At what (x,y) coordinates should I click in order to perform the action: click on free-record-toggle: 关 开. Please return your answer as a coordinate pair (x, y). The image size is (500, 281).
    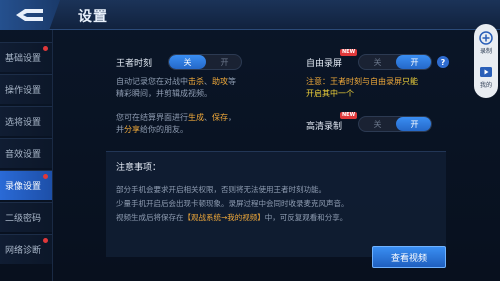
    Looking at the image, I should click on (395, 62).